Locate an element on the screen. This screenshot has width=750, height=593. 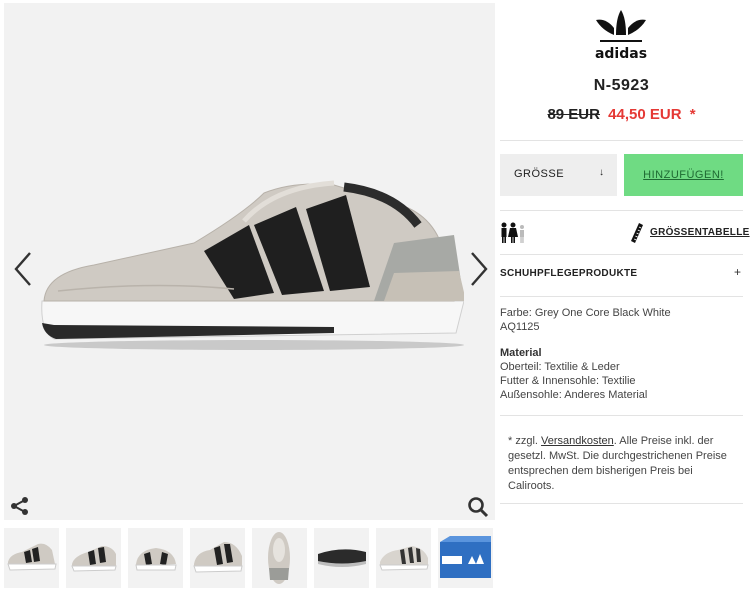
brand-logo-text: adidas is located at coordinates (621, 54).